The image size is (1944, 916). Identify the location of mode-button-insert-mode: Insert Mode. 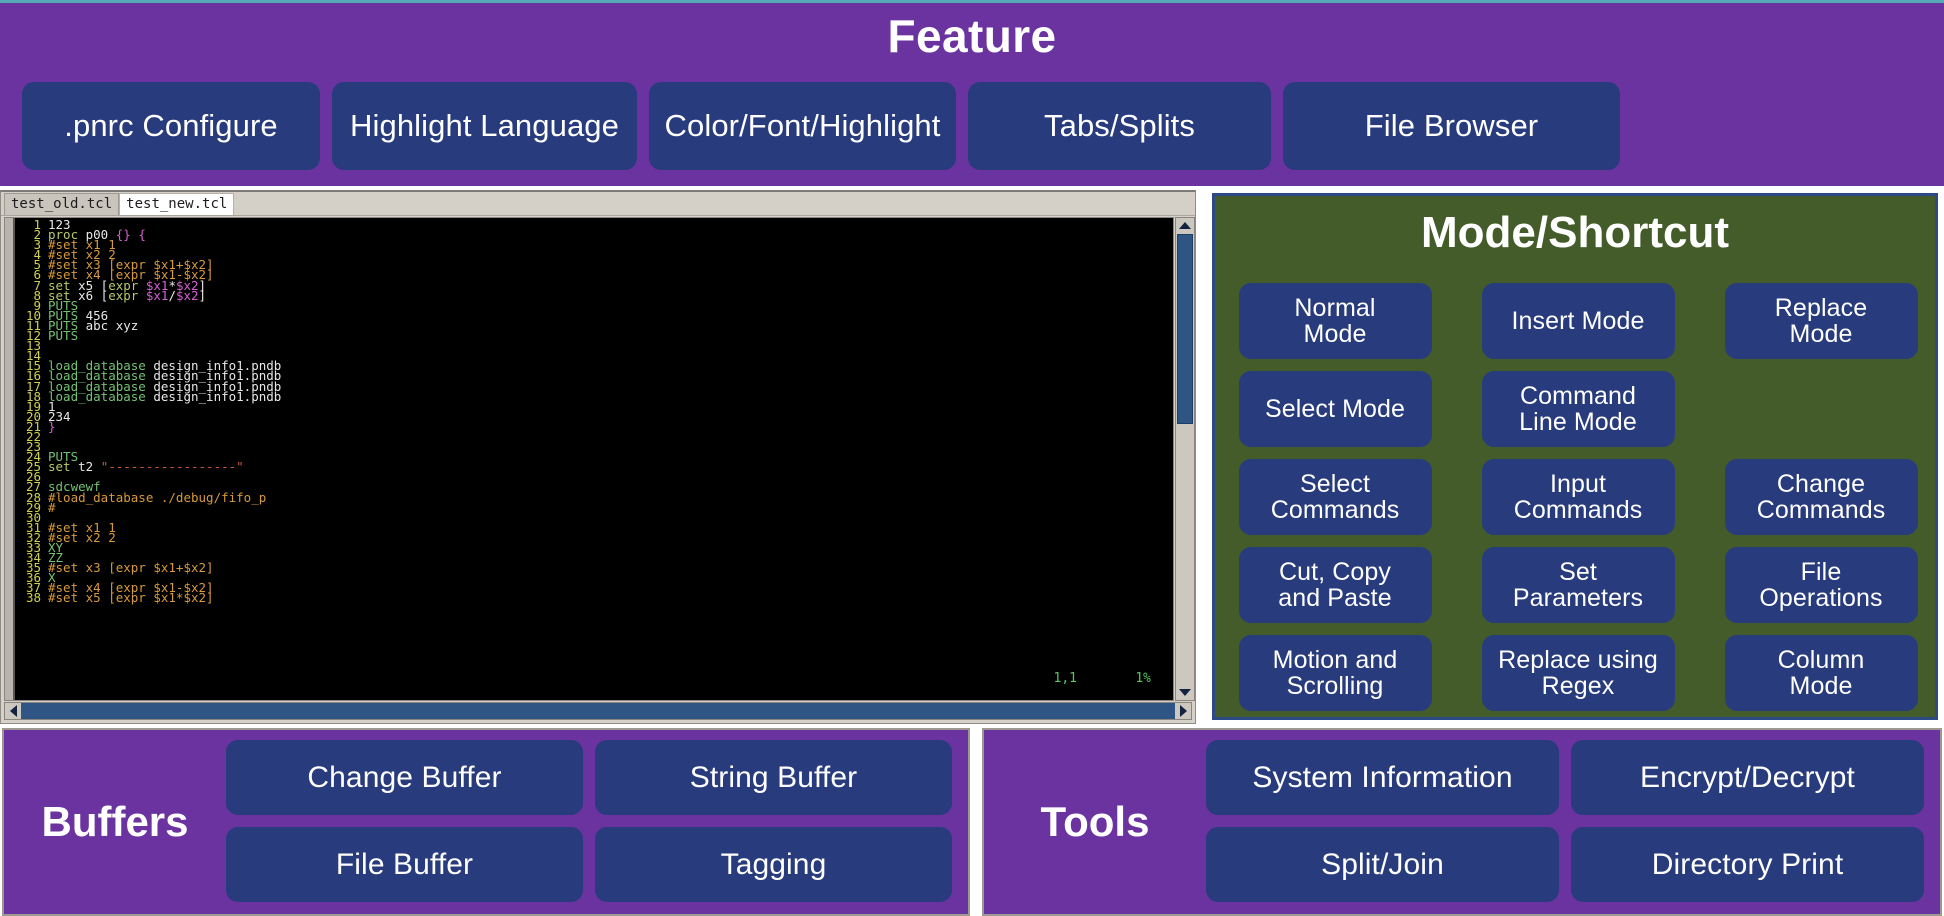
(1578, 321).